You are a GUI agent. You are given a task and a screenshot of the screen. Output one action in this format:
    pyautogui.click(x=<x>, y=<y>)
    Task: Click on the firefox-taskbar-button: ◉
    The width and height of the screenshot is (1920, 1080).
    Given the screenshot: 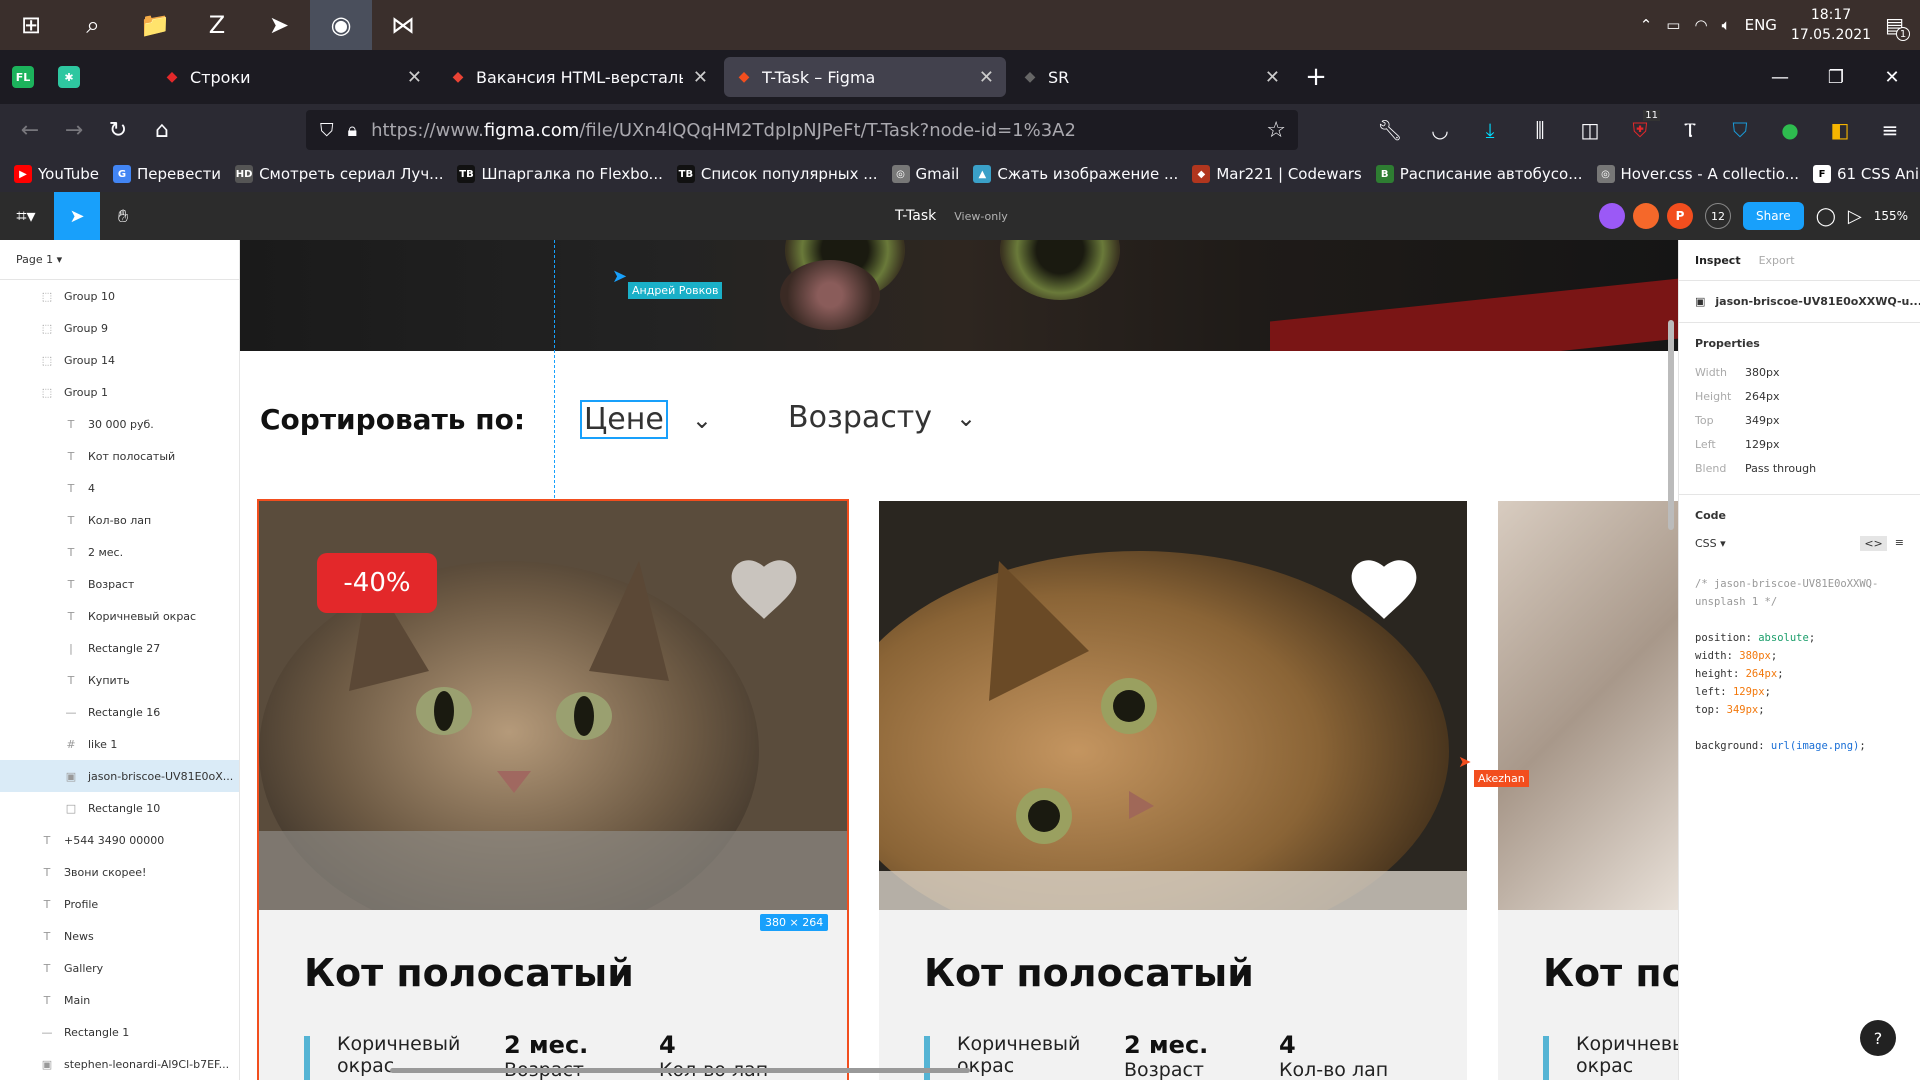 What is the action you would take?
    pyautogui.click(x=341, y=25)
    